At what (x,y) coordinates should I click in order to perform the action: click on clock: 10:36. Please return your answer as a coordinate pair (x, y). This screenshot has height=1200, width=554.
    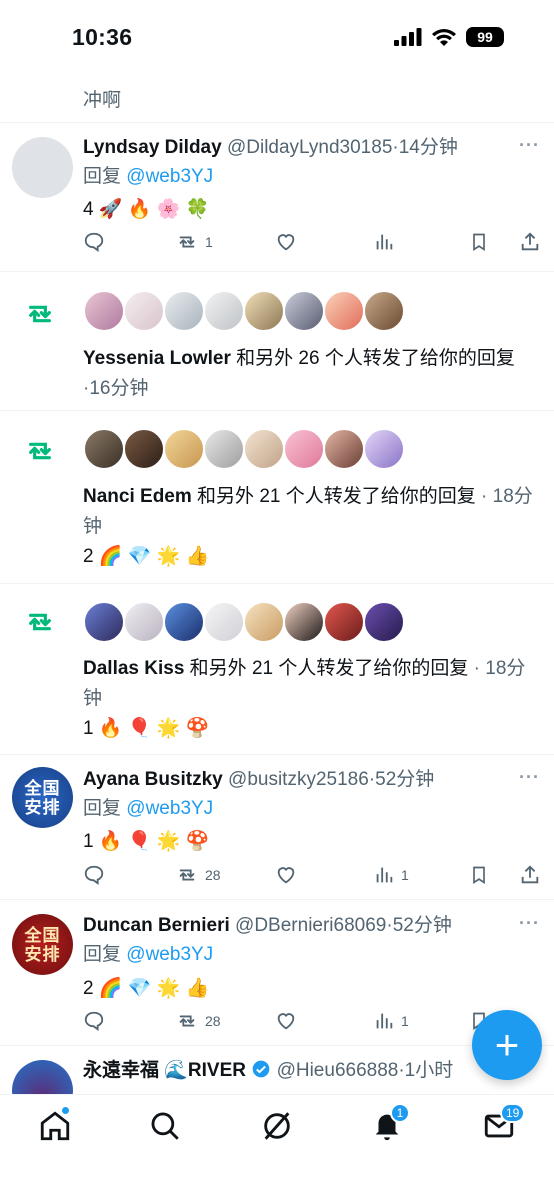
    Looking at the image, I should click on (102, 37).